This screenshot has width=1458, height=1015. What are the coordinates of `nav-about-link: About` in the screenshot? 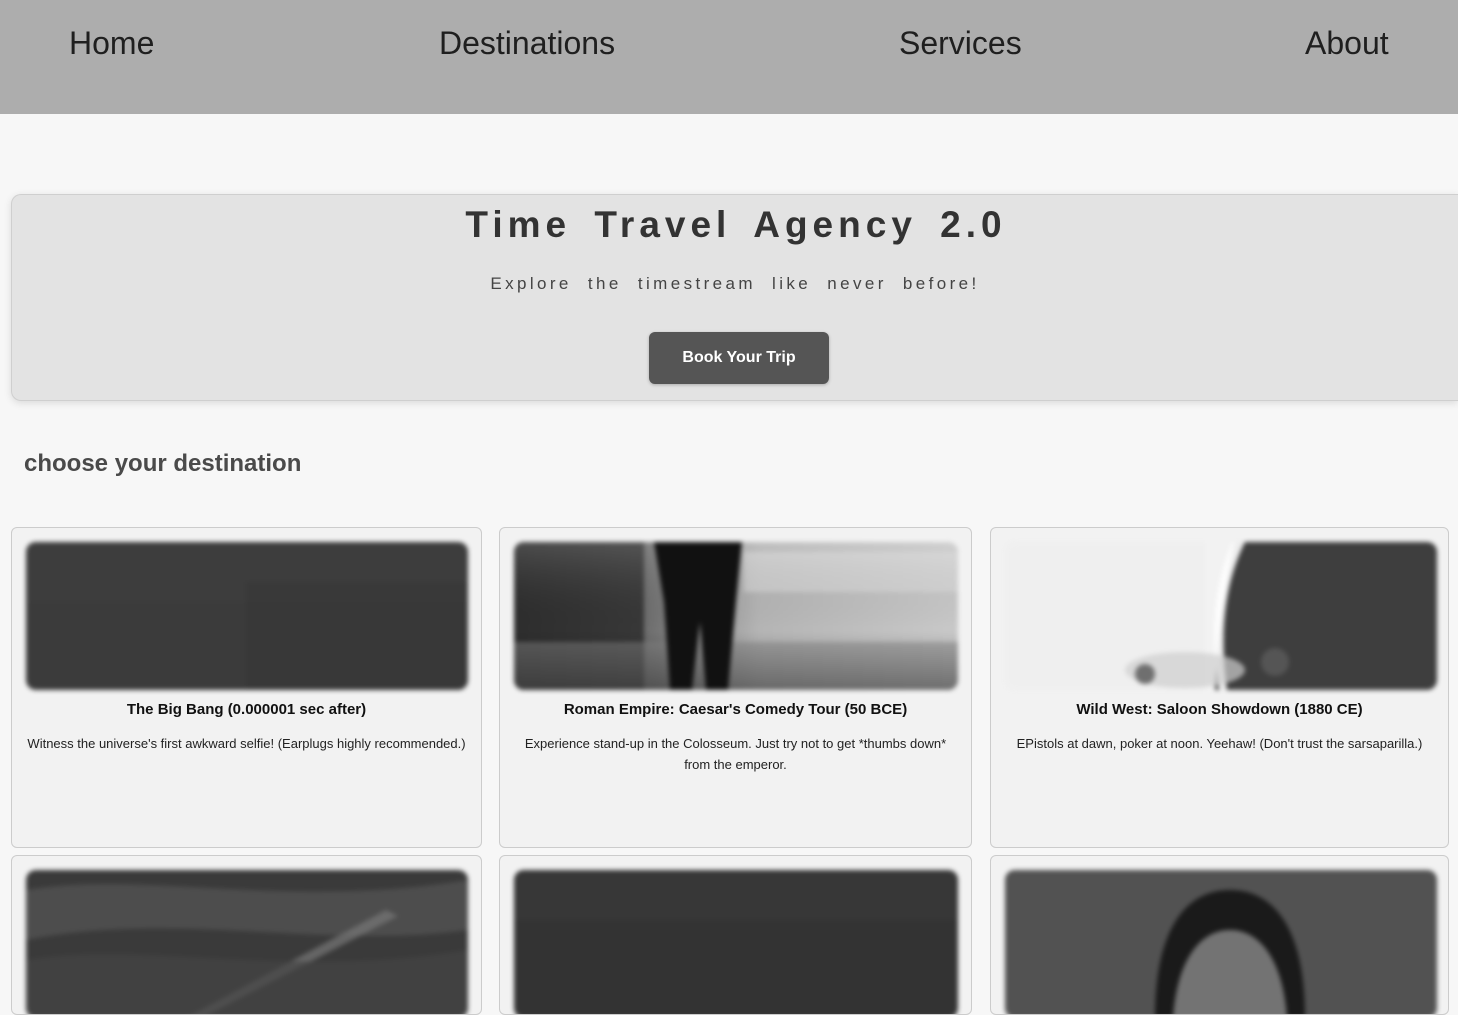 It's located at (1347, 43).